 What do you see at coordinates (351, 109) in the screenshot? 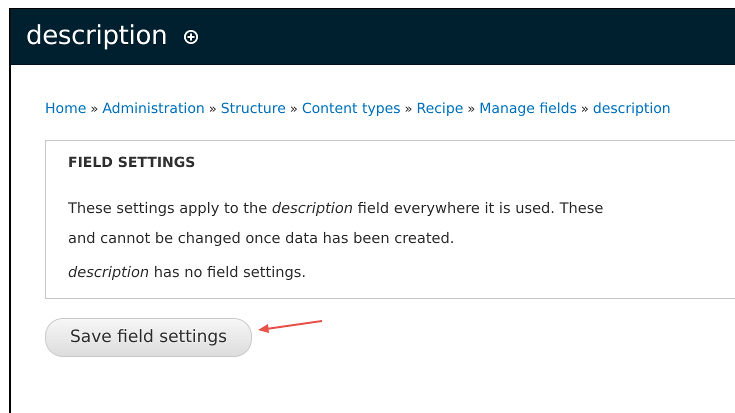
I see `breadcrumb-link: Content types` at bounding box center [351, 109].